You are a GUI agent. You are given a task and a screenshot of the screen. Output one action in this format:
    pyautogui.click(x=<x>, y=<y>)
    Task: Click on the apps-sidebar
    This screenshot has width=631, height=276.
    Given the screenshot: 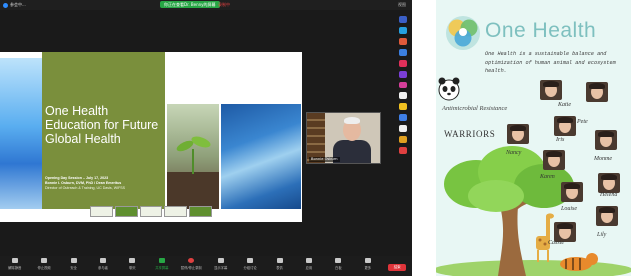 What is the action you would take?
    pyautogui.click(x=403, y=85)
    